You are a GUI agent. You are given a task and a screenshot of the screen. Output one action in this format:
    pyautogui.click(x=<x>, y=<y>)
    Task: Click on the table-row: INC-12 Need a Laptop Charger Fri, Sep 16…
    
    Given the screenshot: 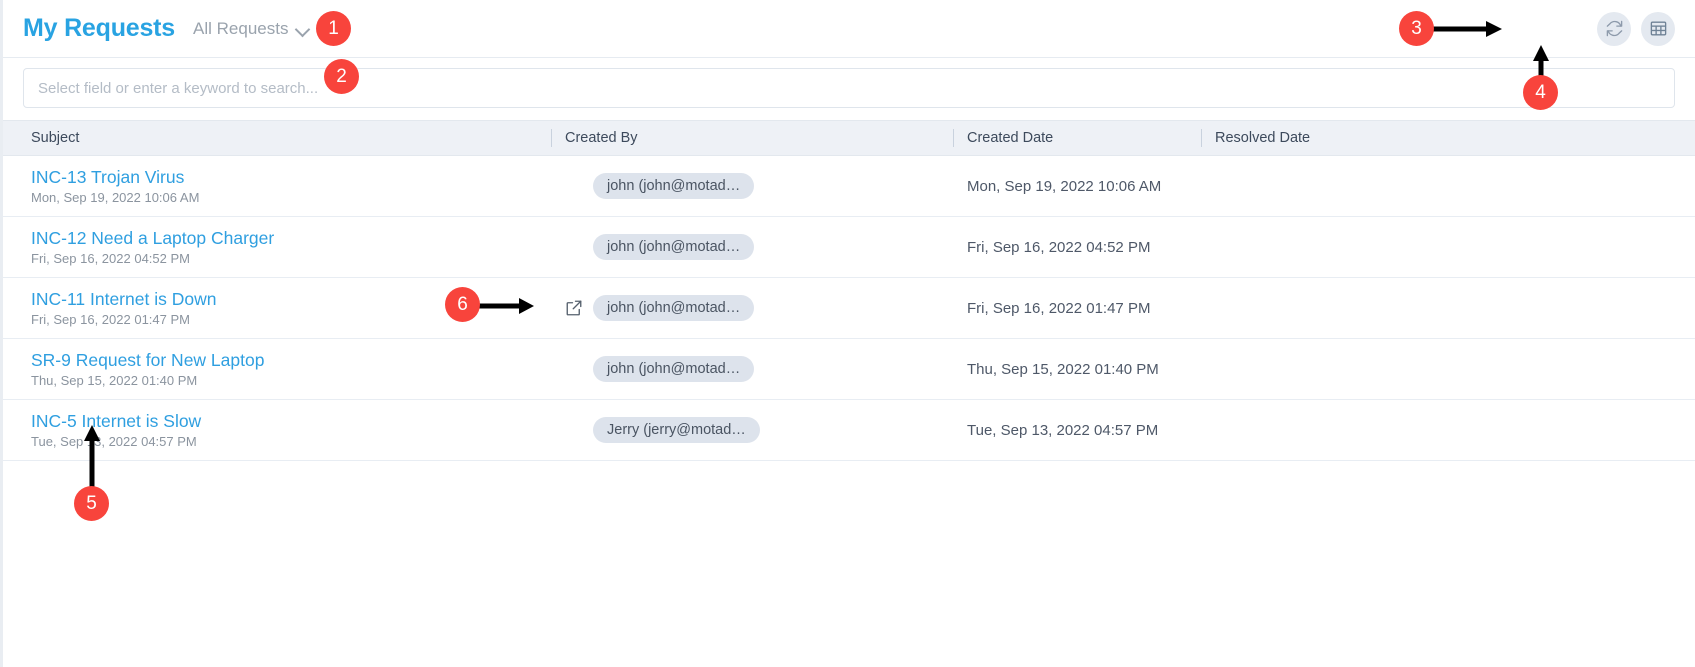 What is the action you would take?
    pyautogui.click(x=849, y=247)
    